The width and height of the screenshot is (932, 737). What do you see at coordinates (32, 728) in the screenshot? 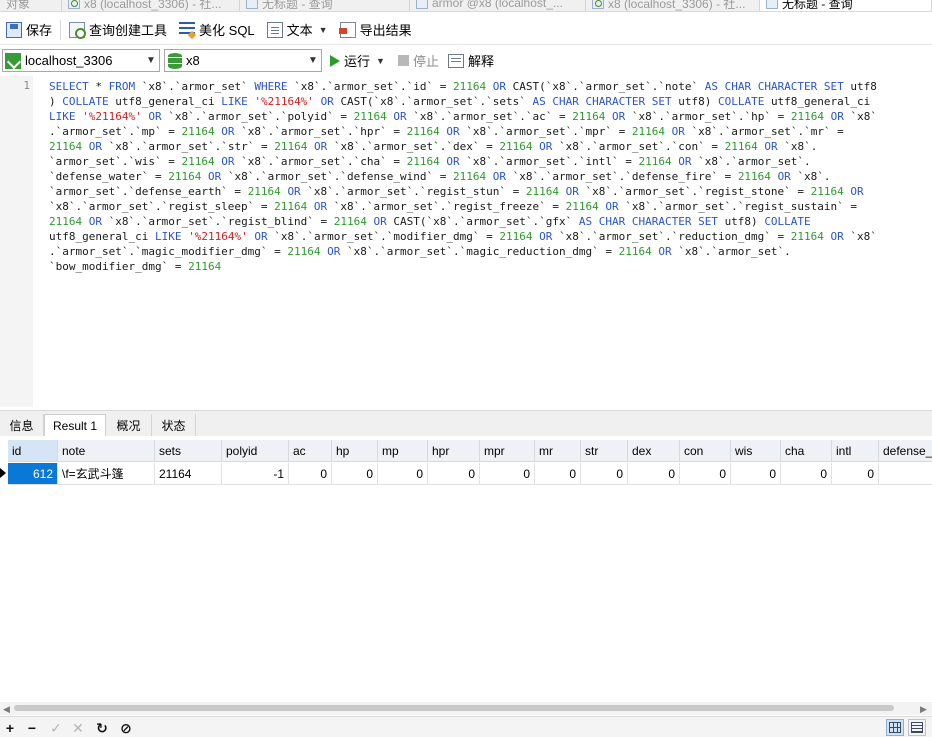
I see `delete-record-icon: −` at bounding box center [32, 728].